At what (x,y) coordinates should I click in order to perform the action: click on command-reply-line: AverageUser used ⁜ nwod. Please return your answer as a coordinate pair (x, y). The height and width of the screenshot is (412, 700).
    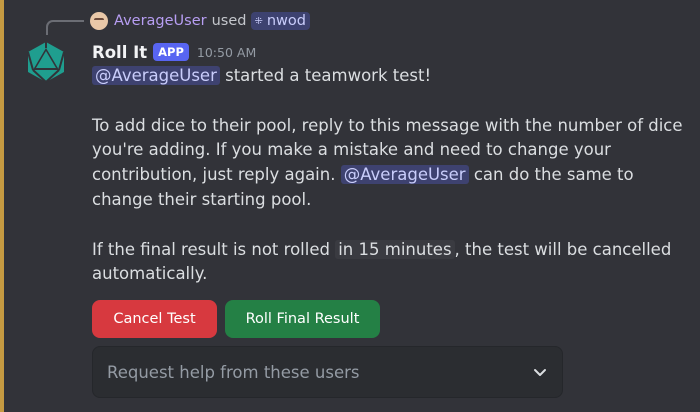
    Looking at the image, I should click on (200, 21).